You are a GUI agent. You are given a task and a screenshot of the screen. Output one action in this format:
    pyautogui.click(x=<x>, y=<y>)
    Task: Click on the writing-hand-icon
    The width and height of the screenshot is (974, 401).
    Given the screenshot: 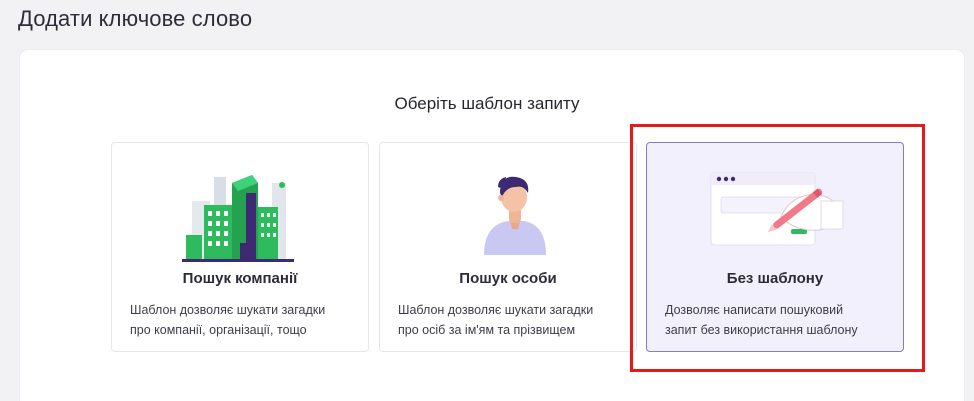 What is the action you would take?
    pyautogui.click(x=775, y=210)
    